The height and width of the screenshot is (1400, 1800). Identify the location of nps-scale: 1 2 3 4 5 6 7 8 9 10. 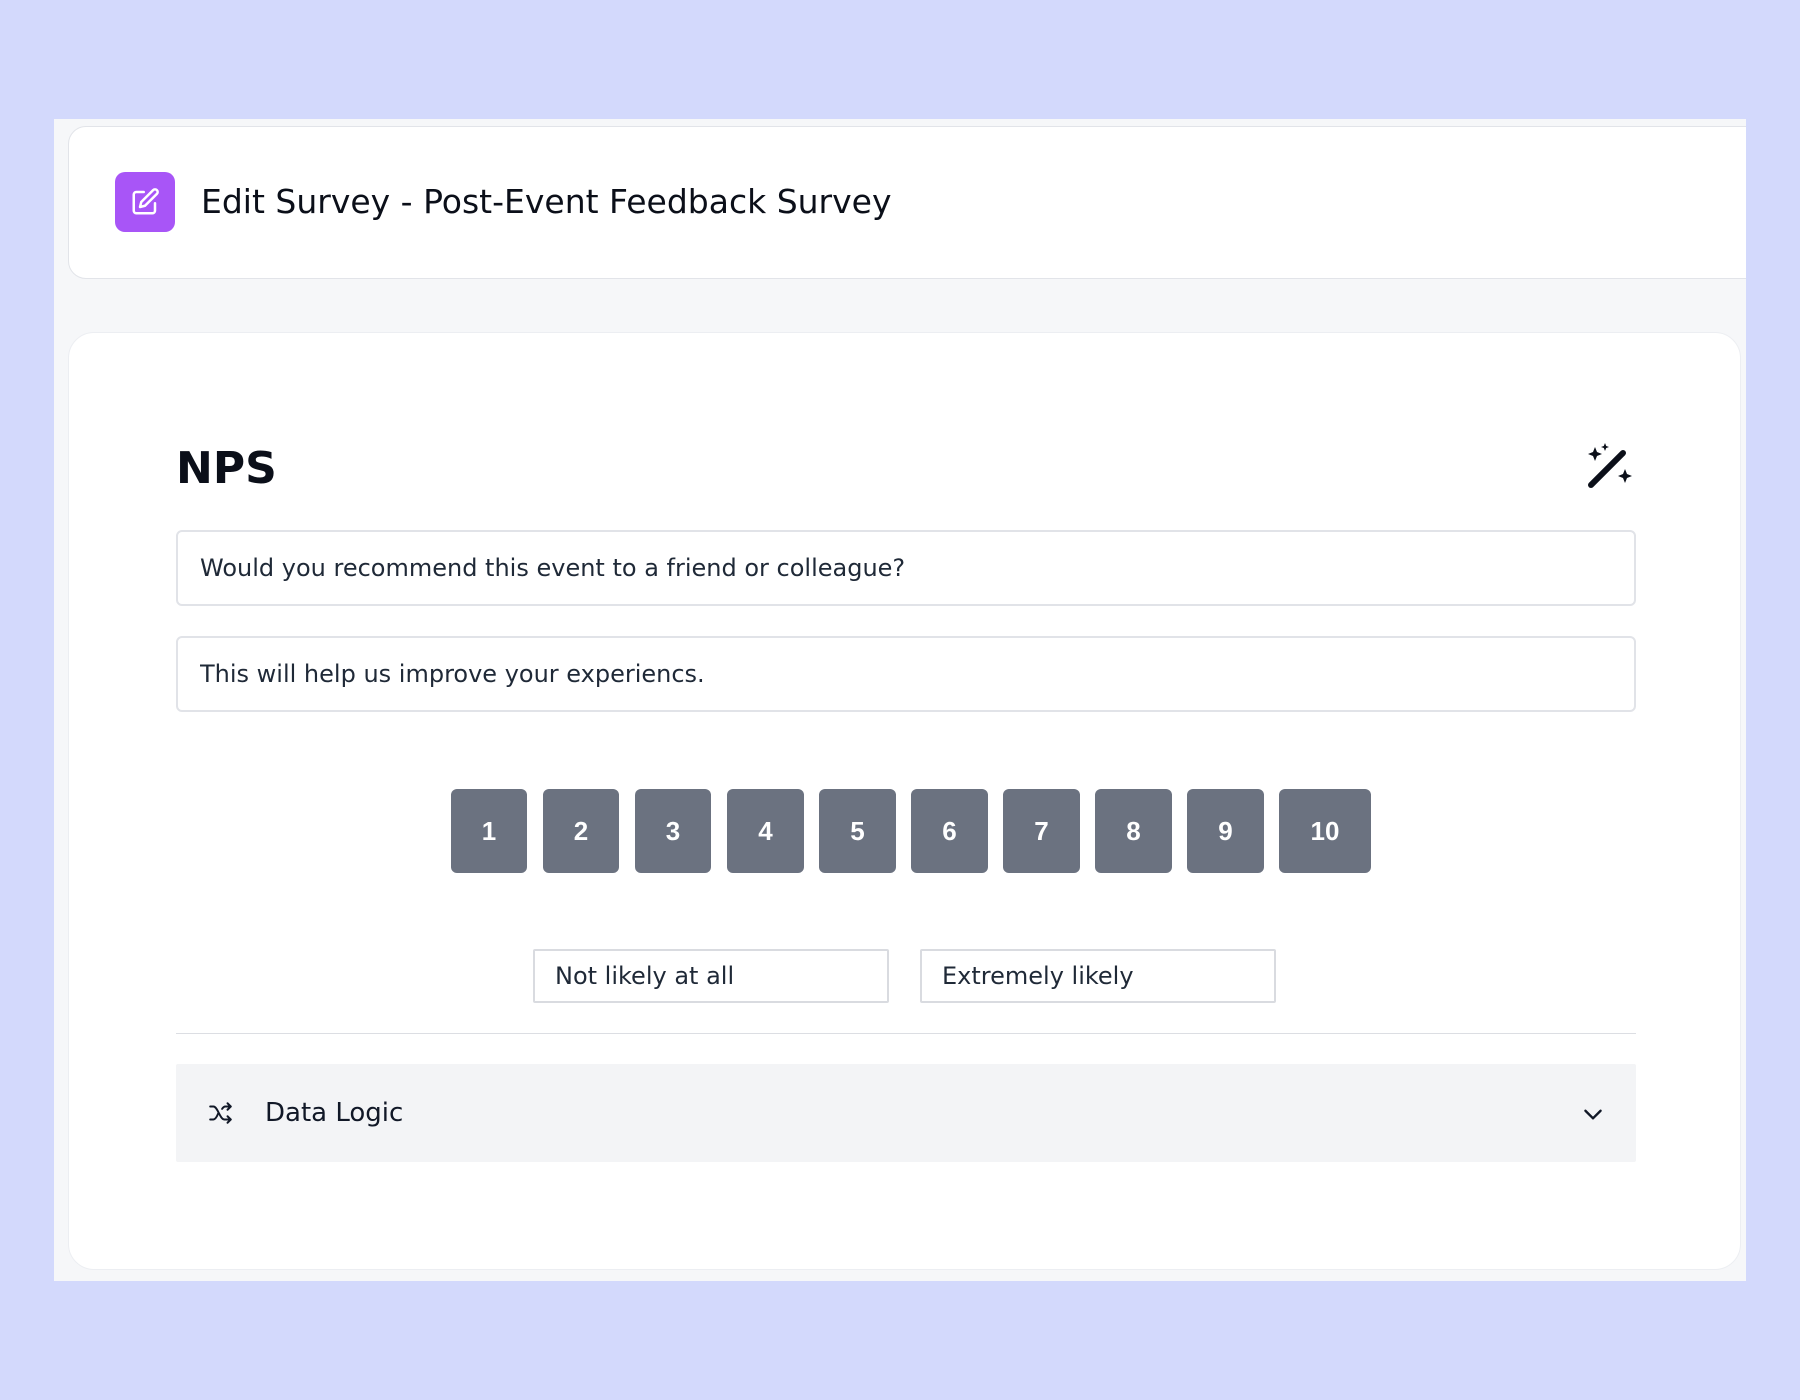
(905, 831).